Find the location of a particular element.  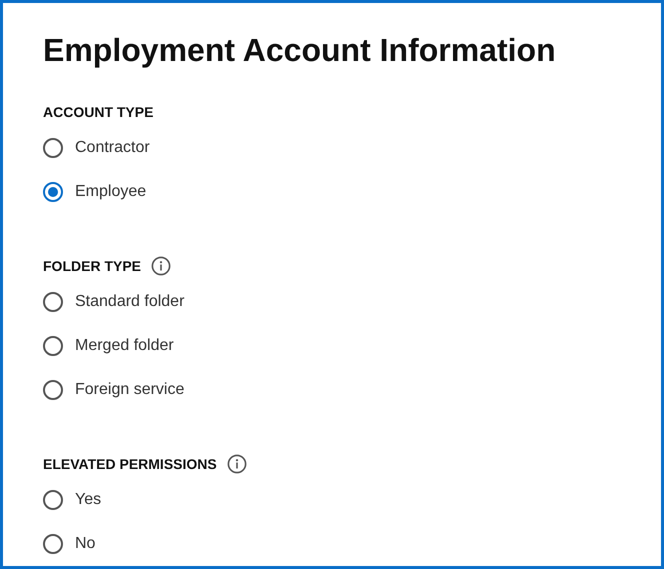

option-label: Merged folder is located at coordinates (124, 346).